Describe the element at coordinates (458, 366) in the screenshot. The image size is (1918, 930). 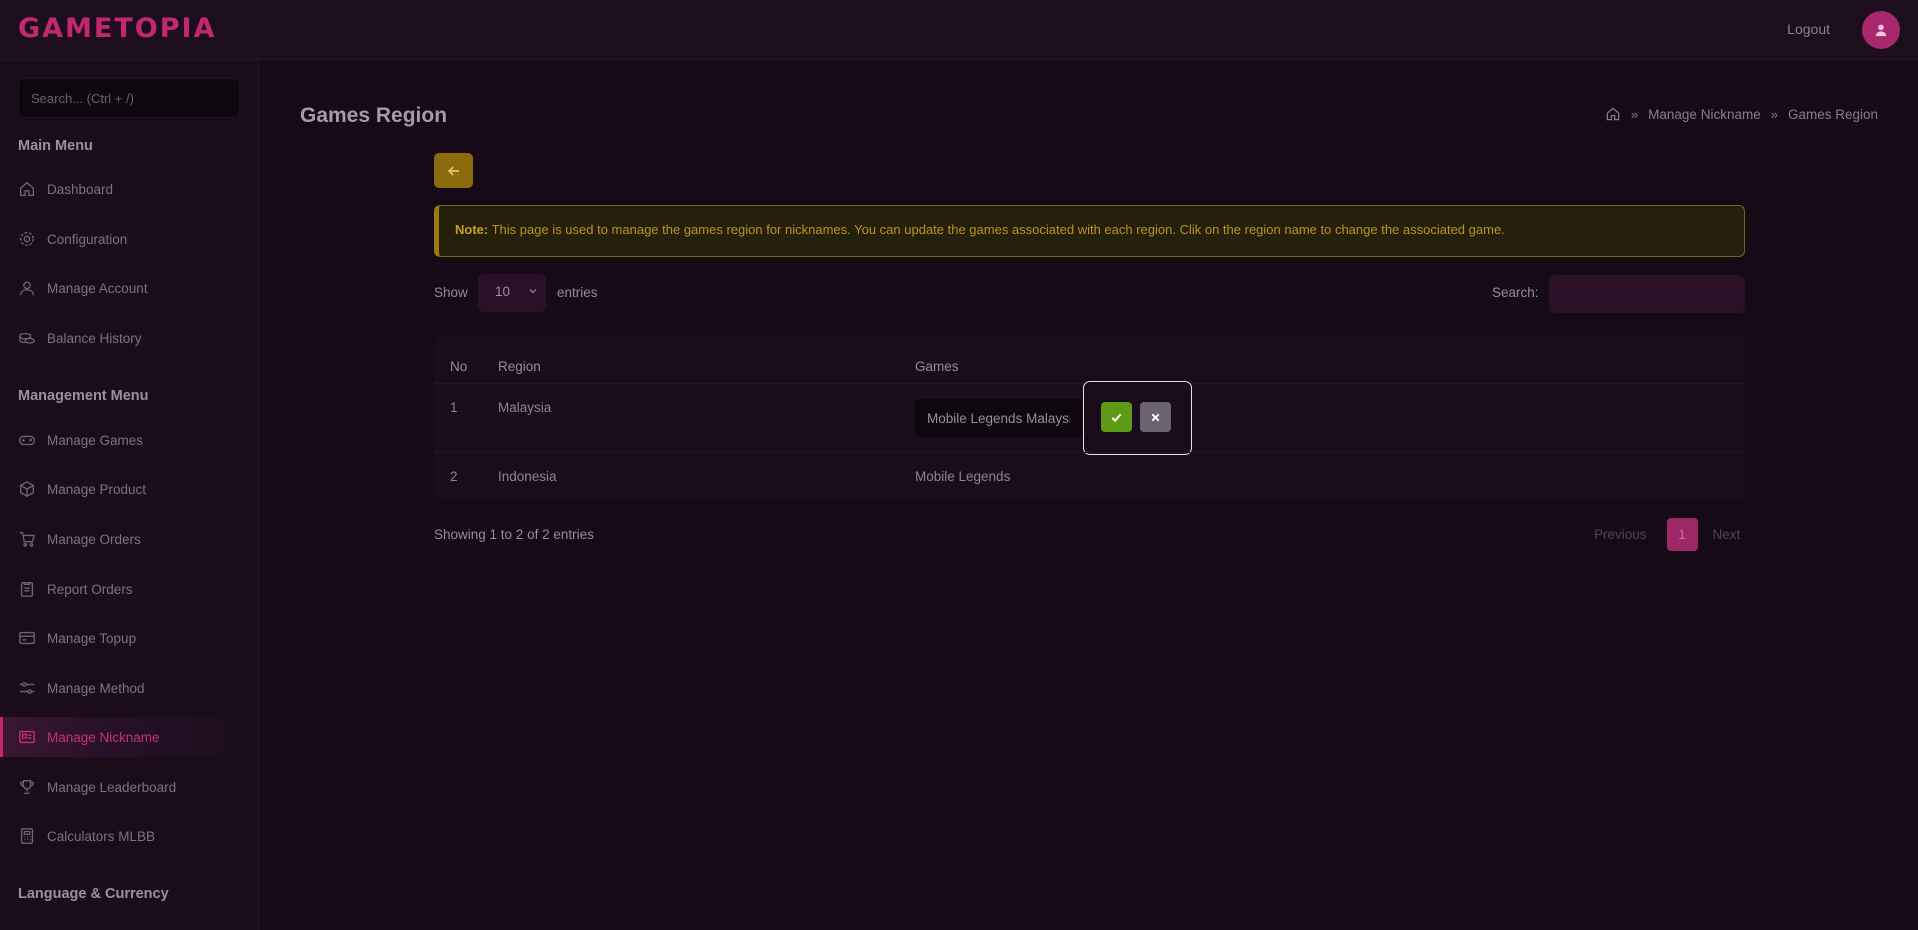
I see `column-header-no: No` at that location.